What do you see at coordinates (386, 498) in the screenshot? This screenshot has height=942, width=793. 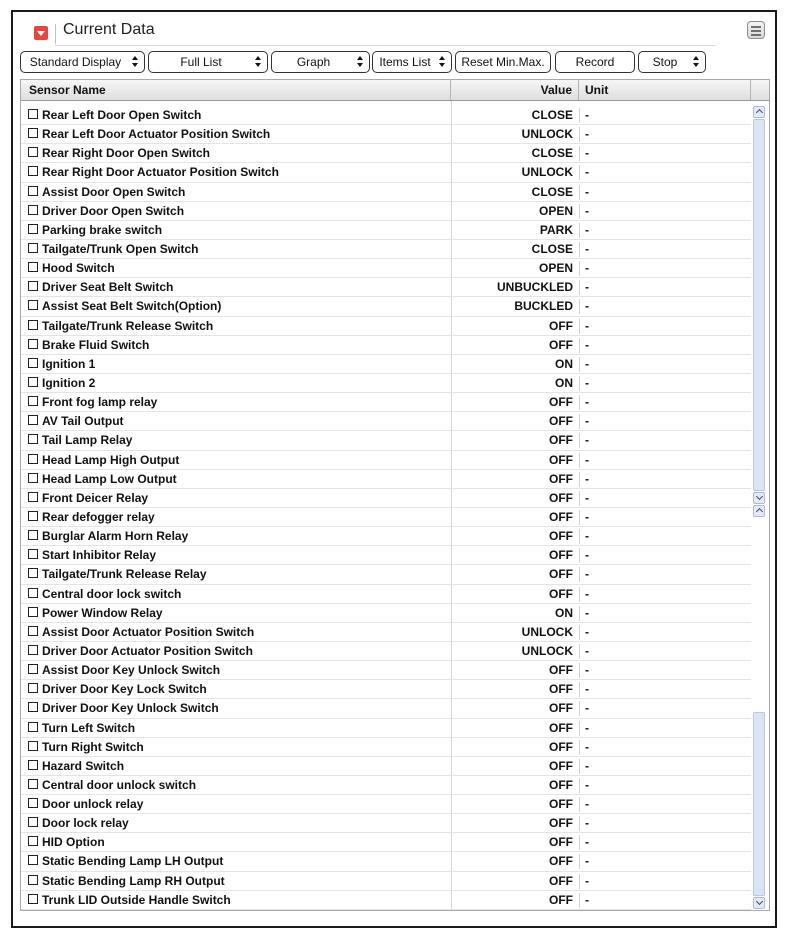 I see `table-row: Front Deicer Relay OFF -` at bounding box center [386, 498].